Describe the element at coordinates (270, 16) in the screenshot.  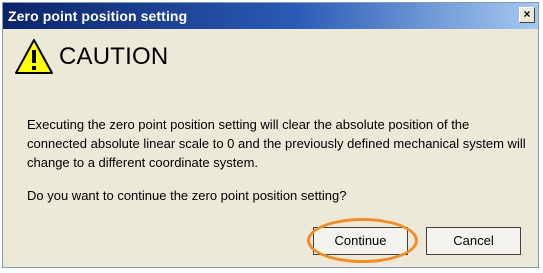
I see `title-bar: Zero point position setting ×` at that location.